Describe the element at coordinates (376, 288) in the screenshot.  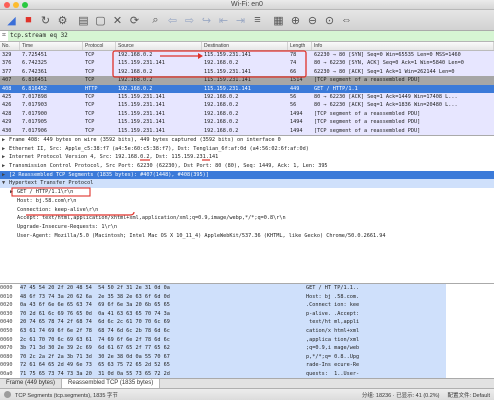
I see `hex-ascii: GET / HT TP/1.1..` at that location.